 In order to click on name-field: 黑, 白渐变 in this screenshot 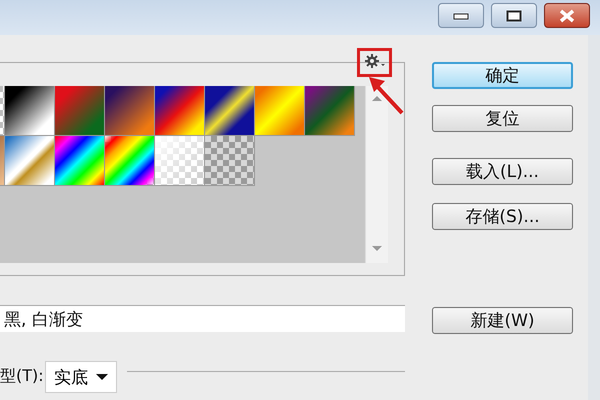, I will do `click(202, 318)`.